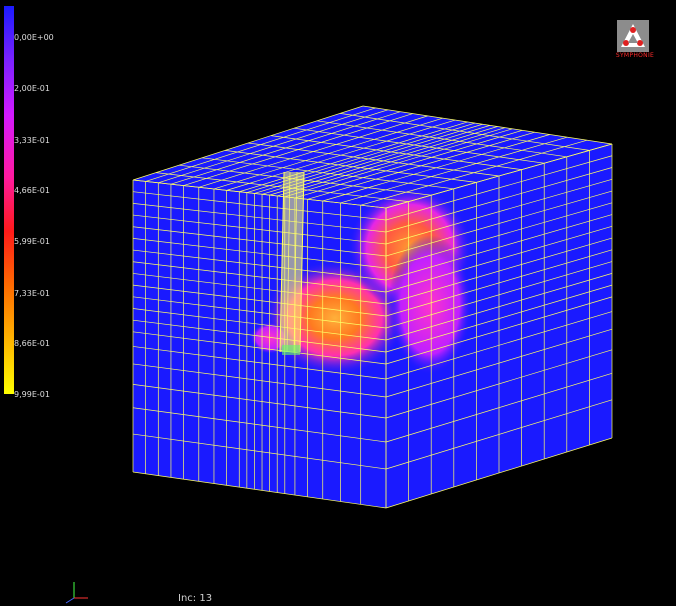  I want to click on inc-value: 13, so click(206, 598).